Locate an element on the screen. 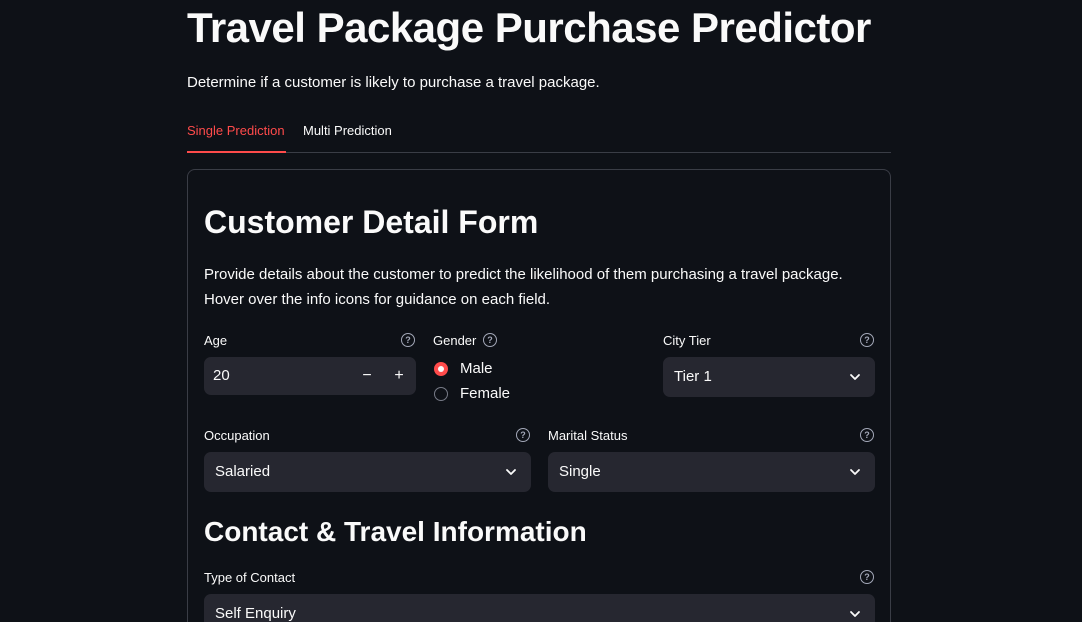  active-tab-indicator is located at coordinates (236, 152).